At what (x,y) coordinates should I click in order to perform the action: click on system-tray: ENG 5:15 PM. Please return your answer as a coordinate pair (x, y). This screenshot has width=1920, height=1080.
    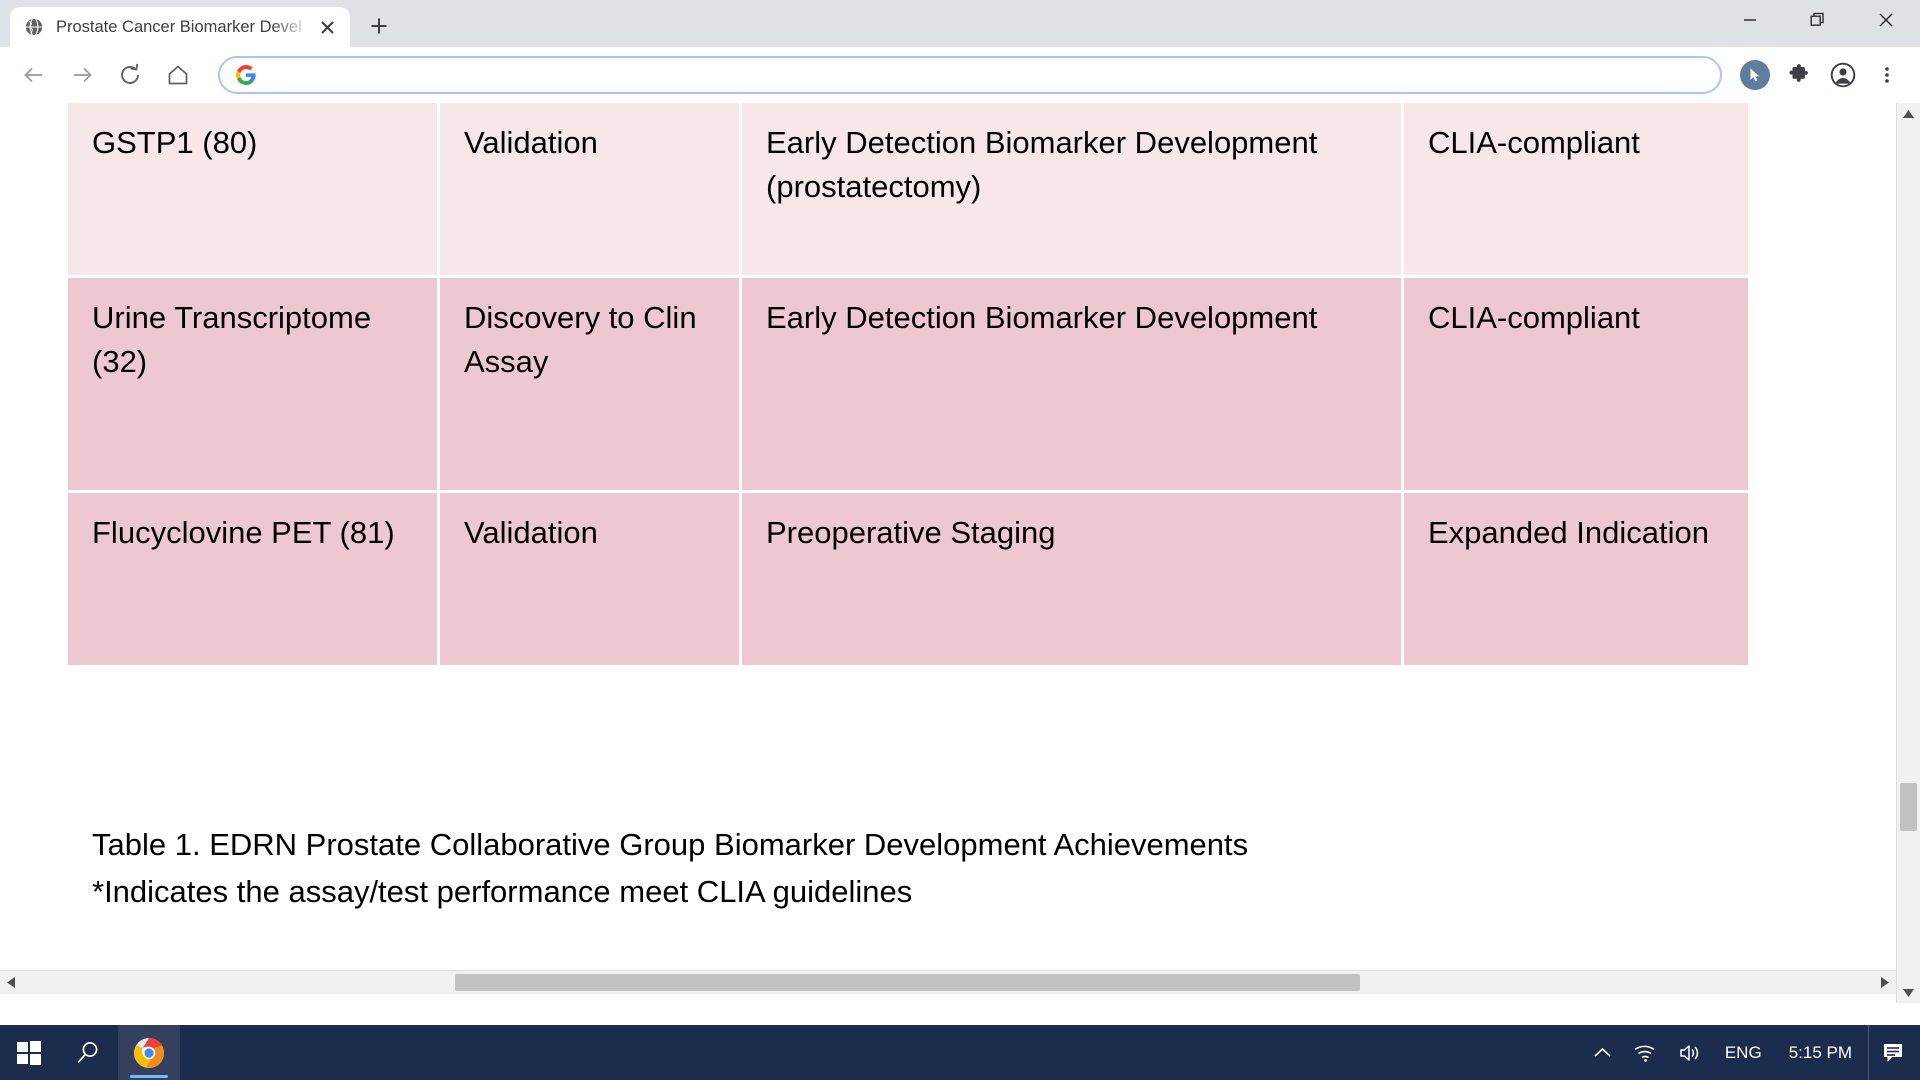
    Looking at the image, I should click on (1751, 1052).